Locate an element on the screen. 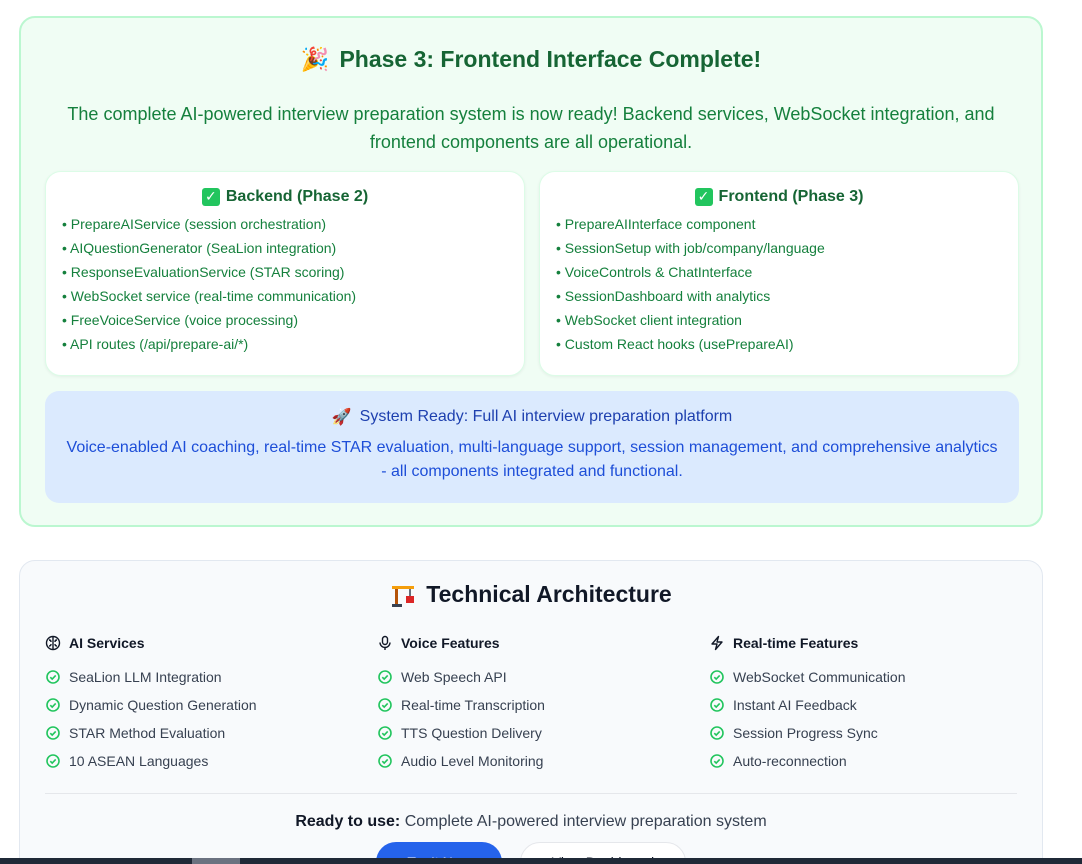  column-title: Real-time Features is located at coordinates (796, 643).